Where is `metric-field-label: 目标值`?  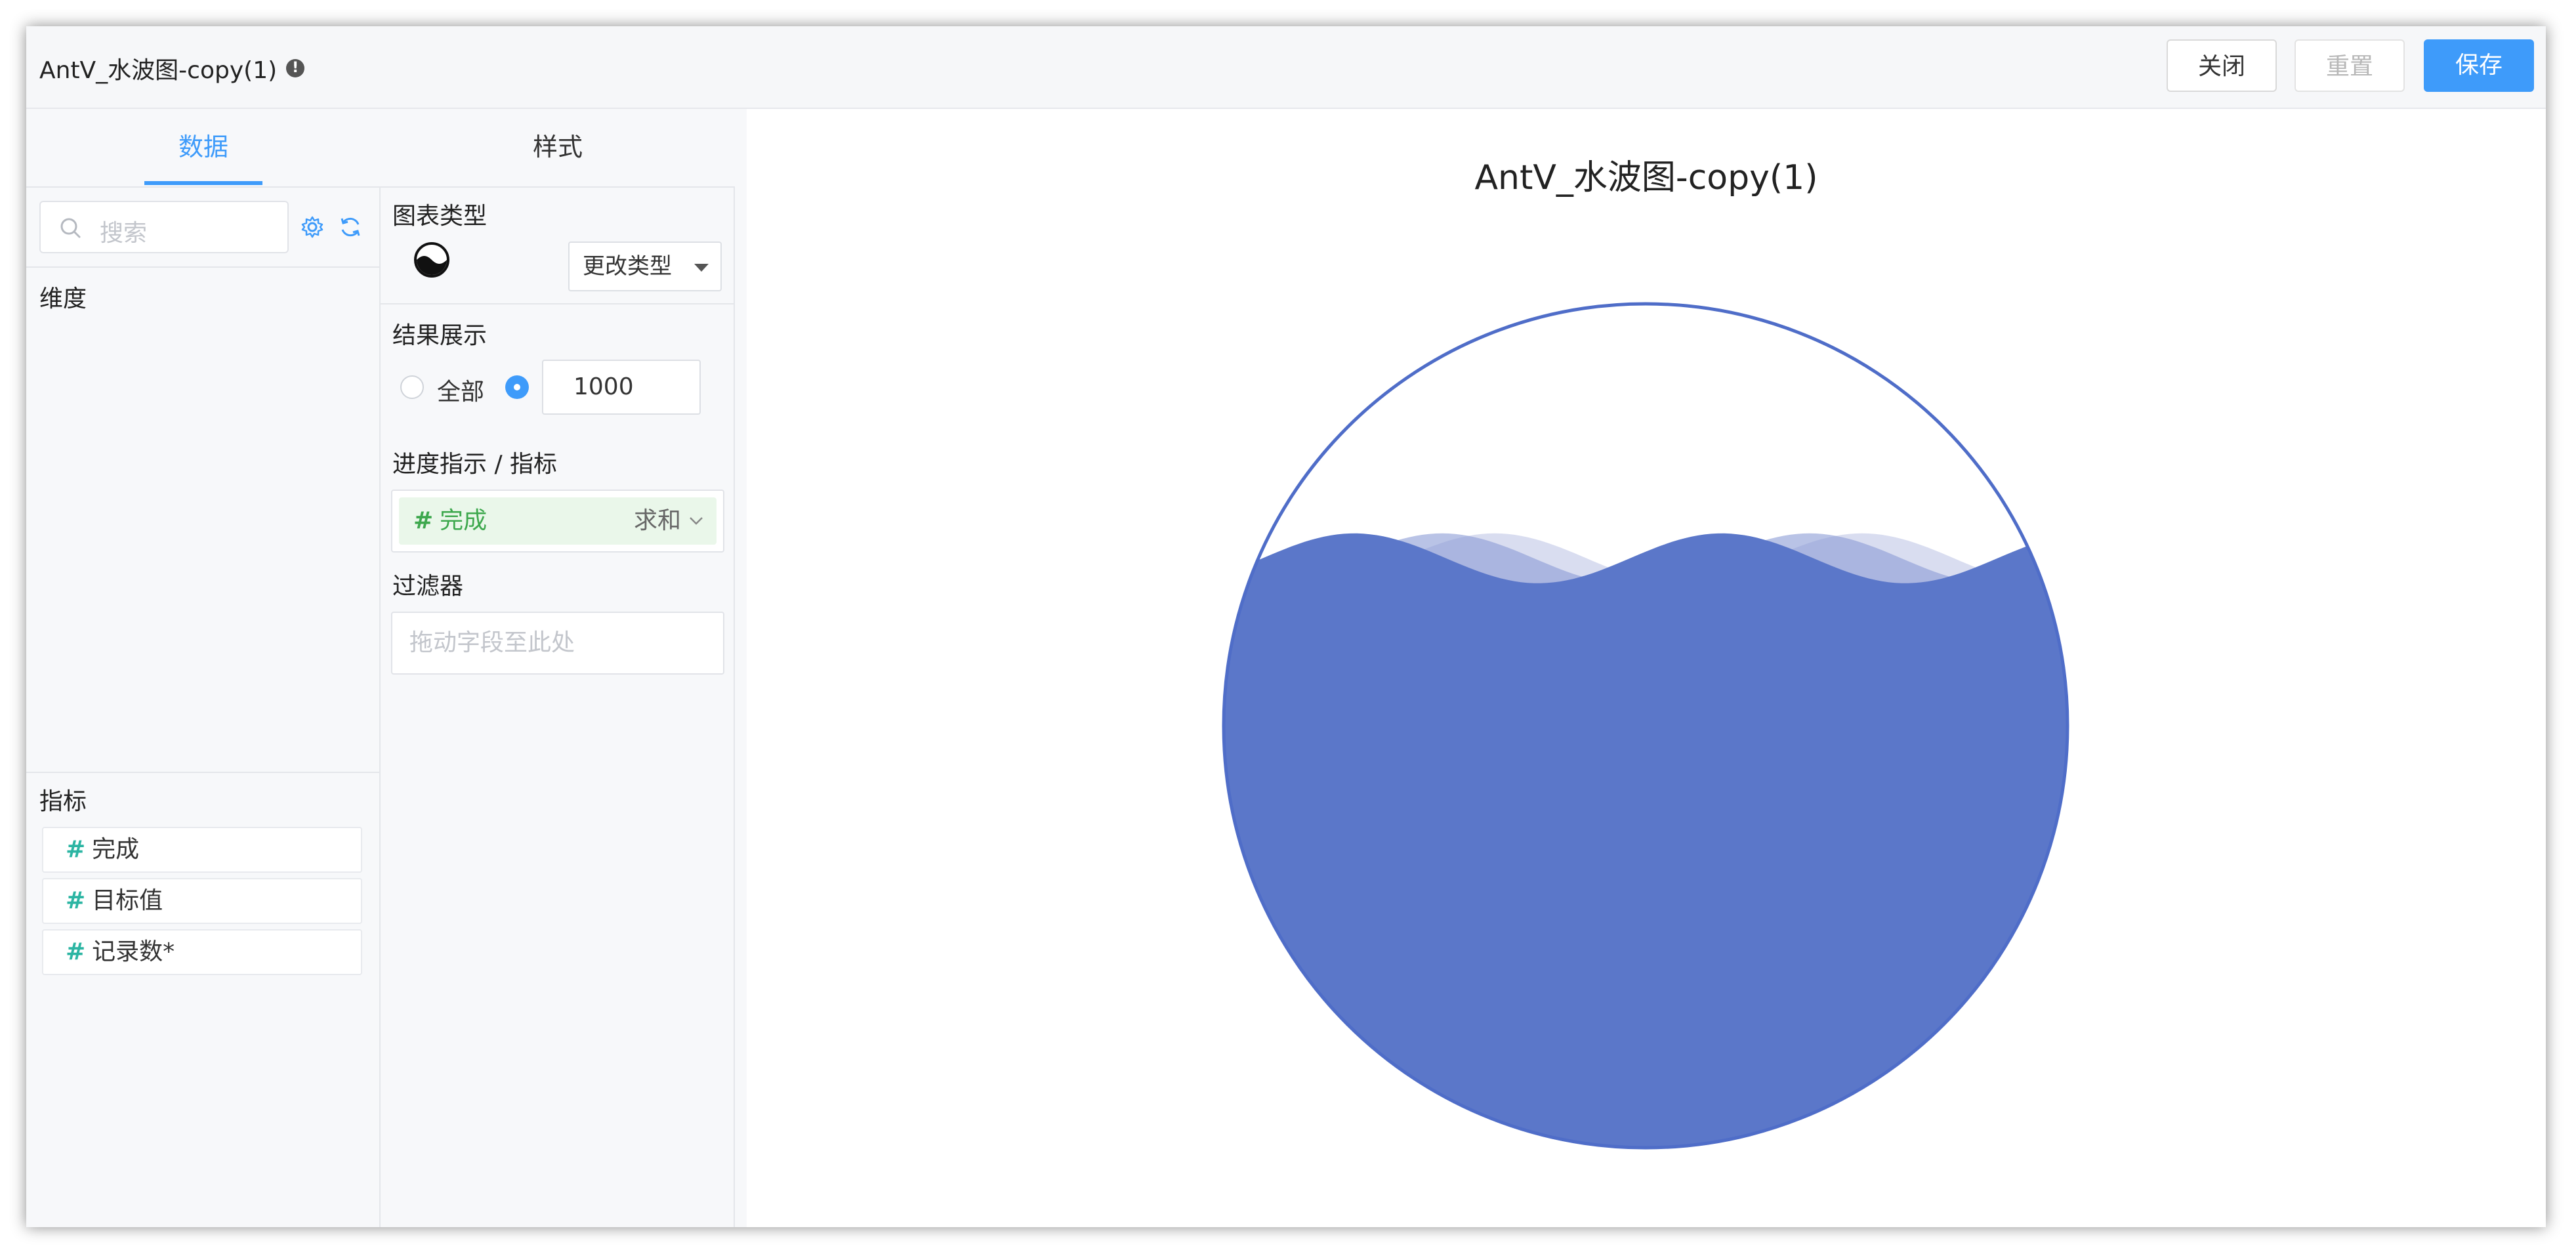
metric-field-label: 目标值 is located at coordinates (128, 900).